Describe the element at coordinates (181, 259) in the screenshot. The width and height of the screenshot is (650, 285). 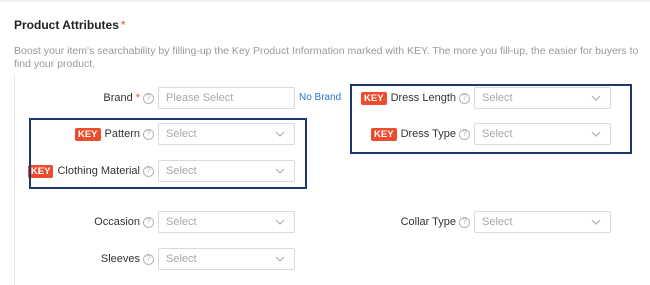
I see `sleeves-value: Select` at that location.